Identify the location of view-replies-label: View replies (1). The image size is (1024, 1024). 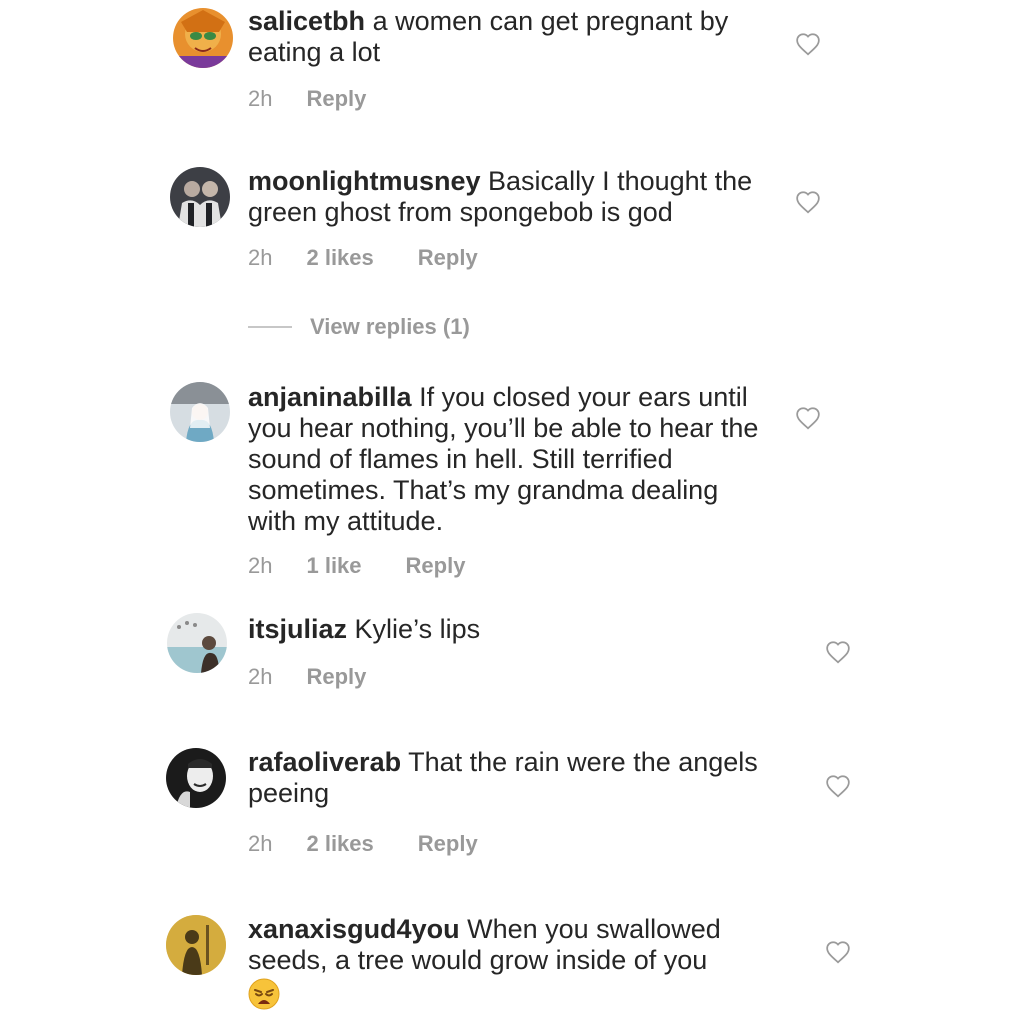
(390, 326).